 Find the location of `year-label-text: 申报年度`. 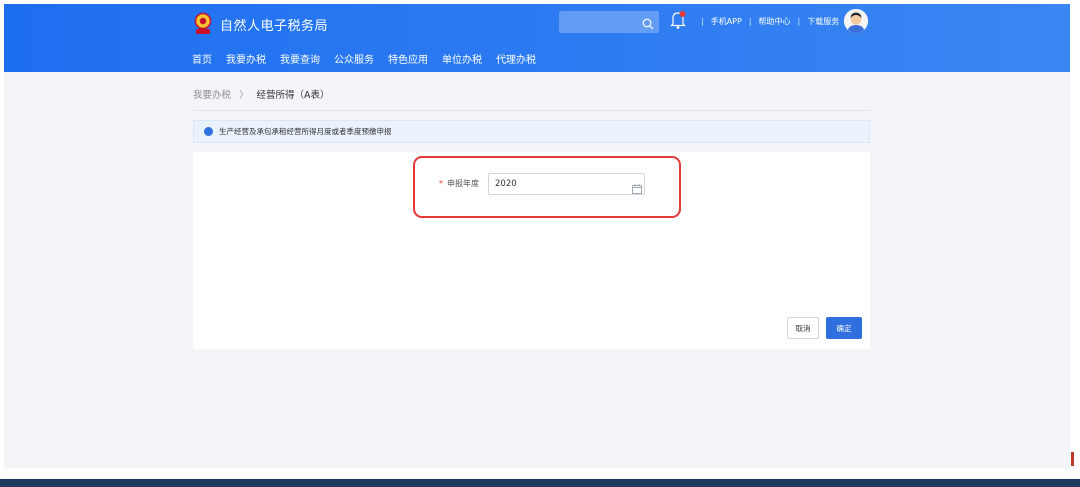

year-label-text: 申报年度 is located at coordinates (463, 183).